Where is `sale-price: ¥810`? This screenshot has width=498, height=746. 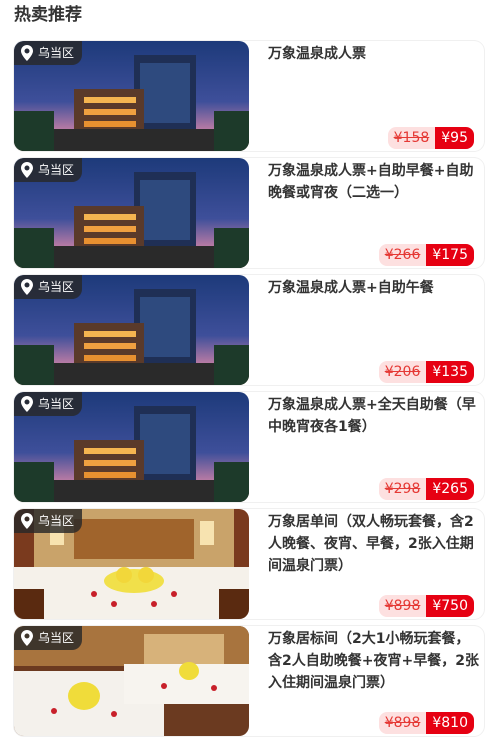 sale-price: ¥810 is located at coordinates (450, 723).